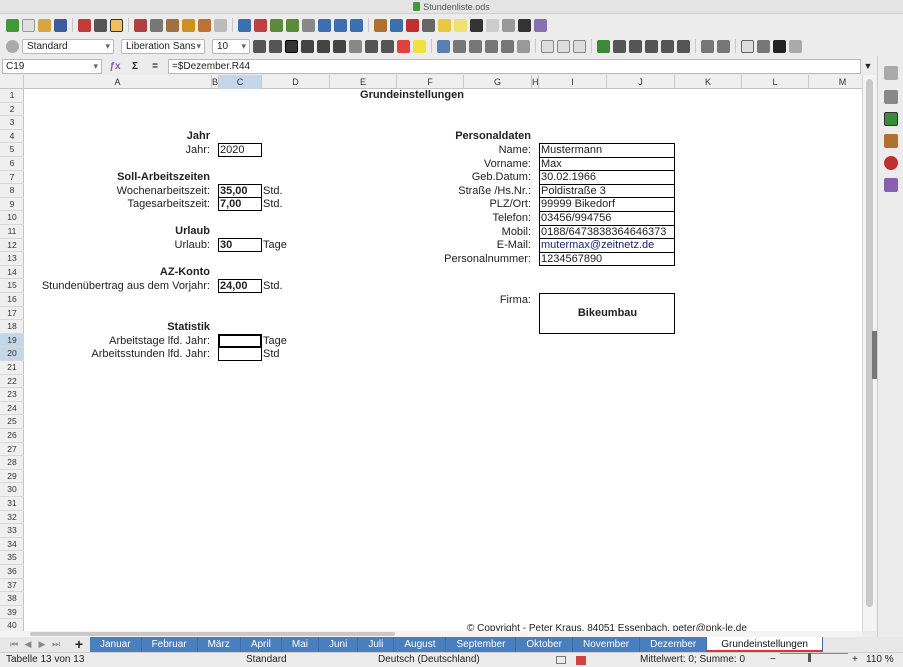 The image size is (903, 667). I want to click on sheet-tab: Grundeinstellungen, so click(765, 644).